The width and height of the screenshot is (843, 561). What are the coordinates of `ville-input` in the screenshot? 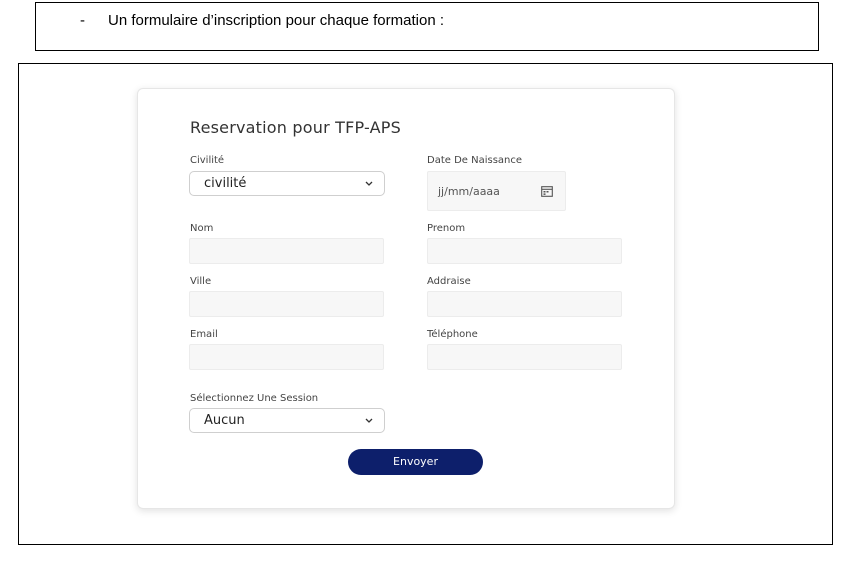 It's located at (286, 304).